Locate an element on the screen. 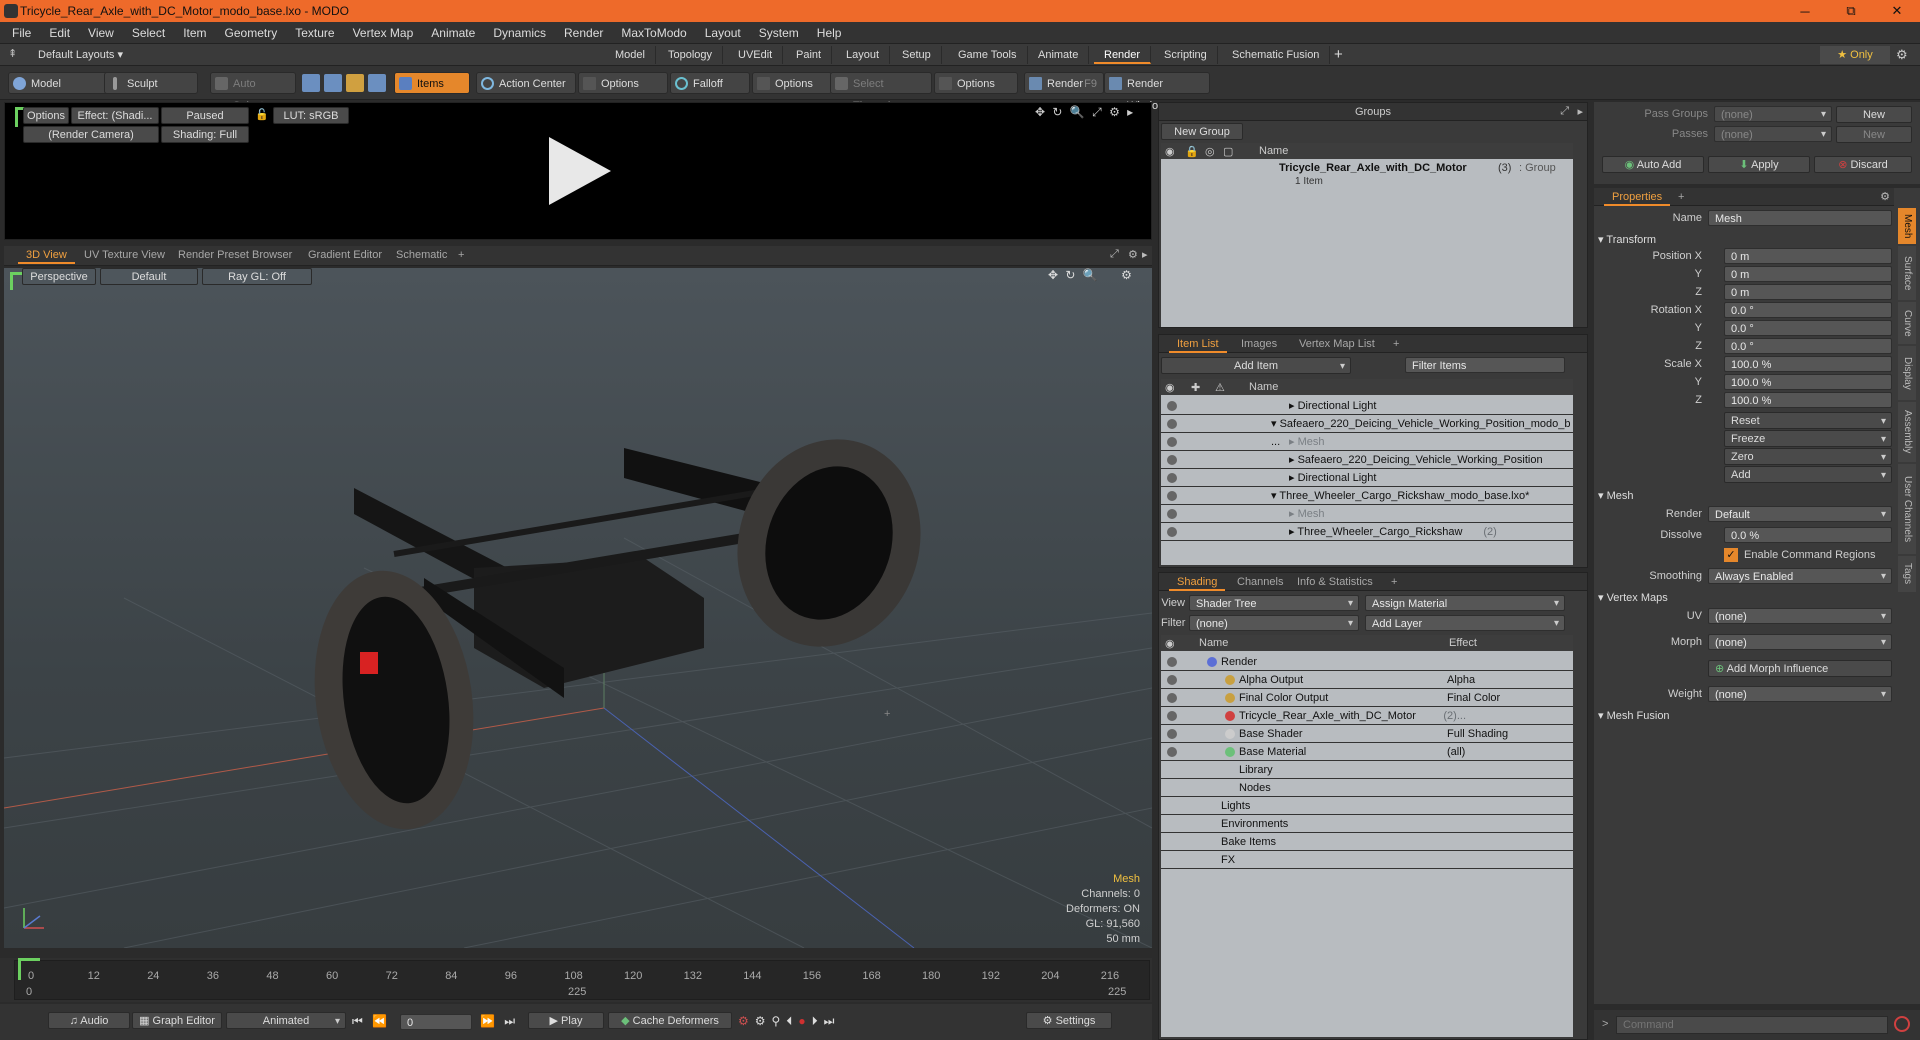  render-dropdown: Default is located at coordinates (1800, 514).